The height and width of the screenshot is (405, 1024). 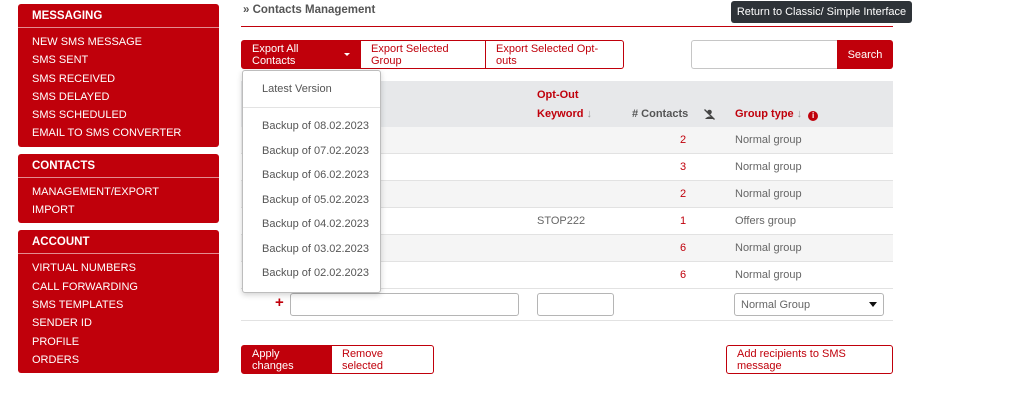 What do you see at coordinates (118, 305) in the screenshot?
I see `sidebar-item-sms-templates: SMS TEMPLATES` at bounding box center [118, 305].